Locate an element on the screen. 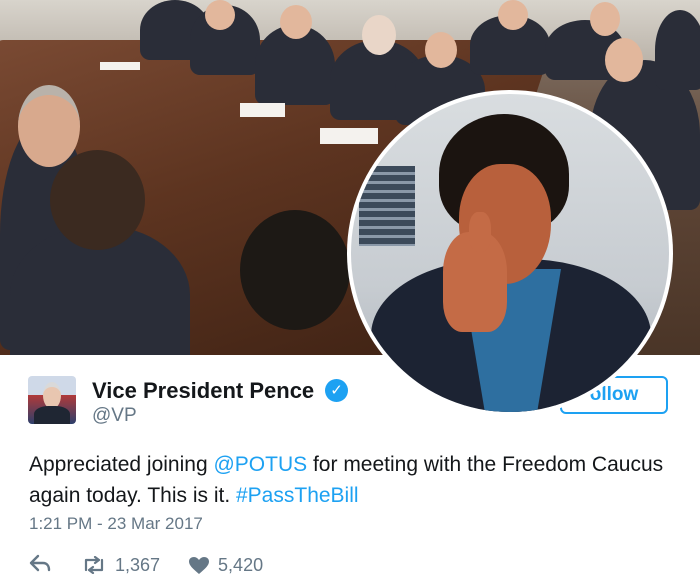 The height and width of the screenshot is (578, 700). avatar-face is located at coordinates (52, 395).